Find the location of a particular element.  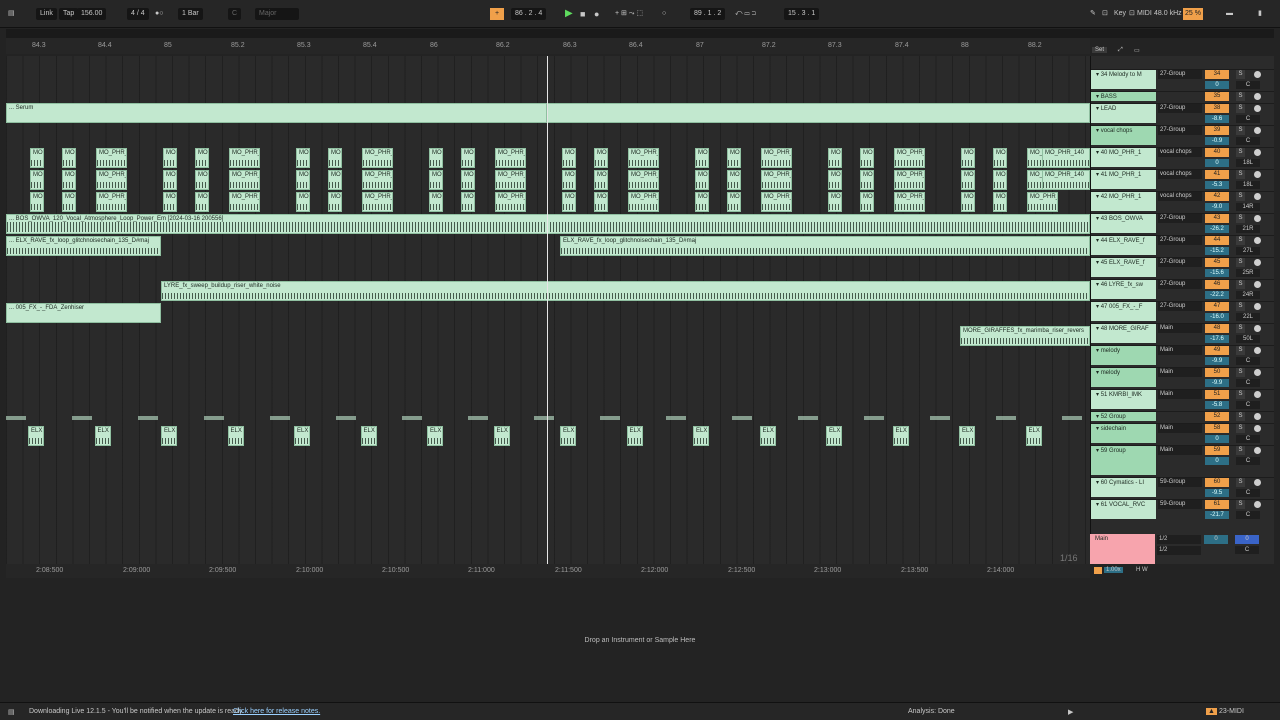

track-activator: 51 is located at coordinates (1217, 394).